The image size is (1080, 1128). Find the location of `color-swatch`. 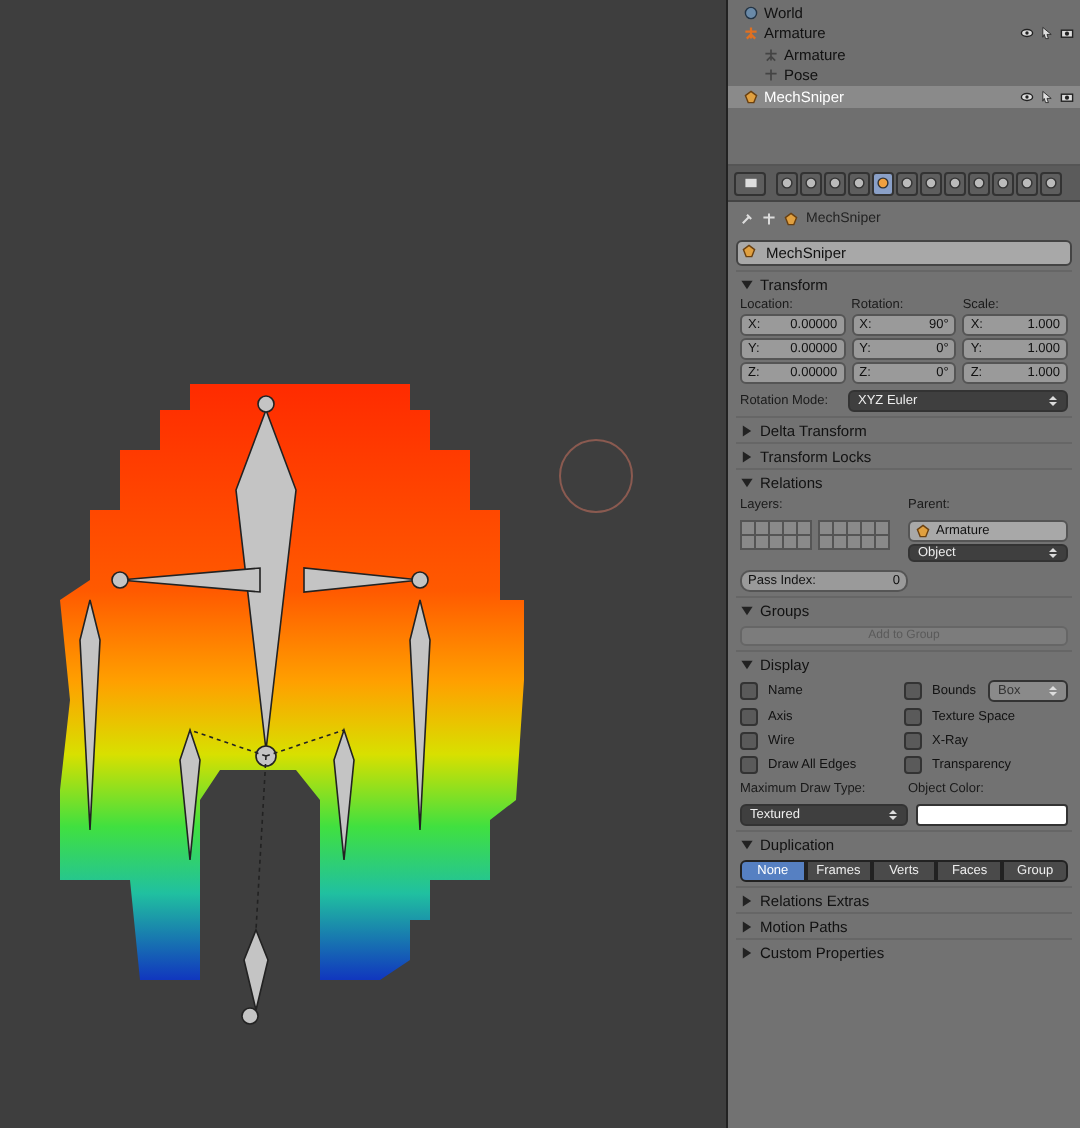

color-swatch is located at coordinates (992, 815).